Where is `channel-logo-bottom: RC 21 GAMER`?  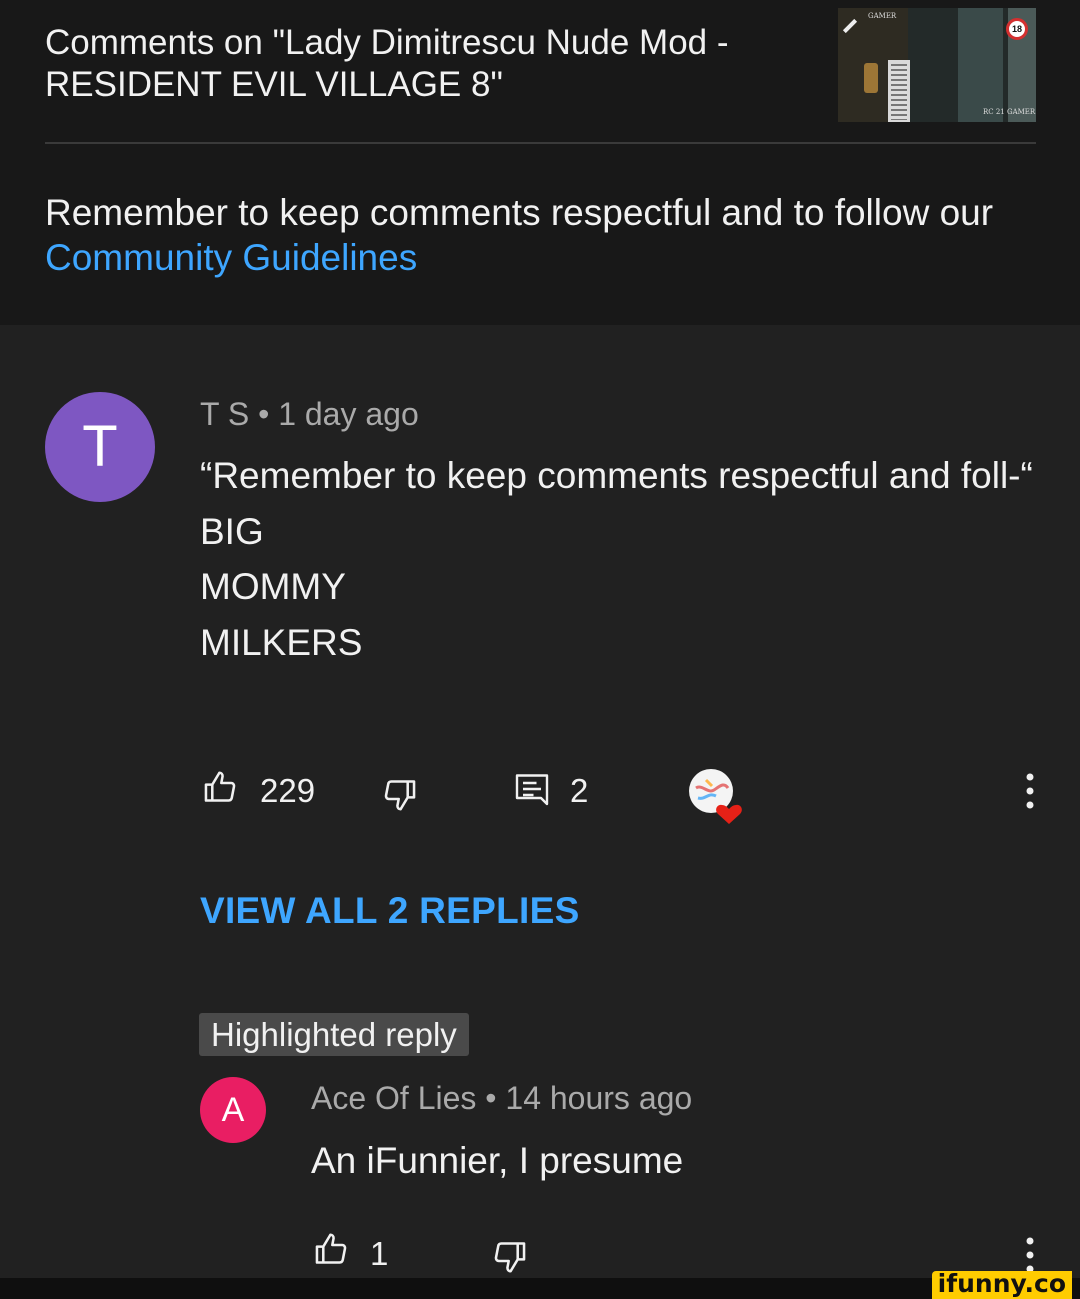
channel-logo-bottom: RC 21 GAMER is located at coordinates (1009, 112).